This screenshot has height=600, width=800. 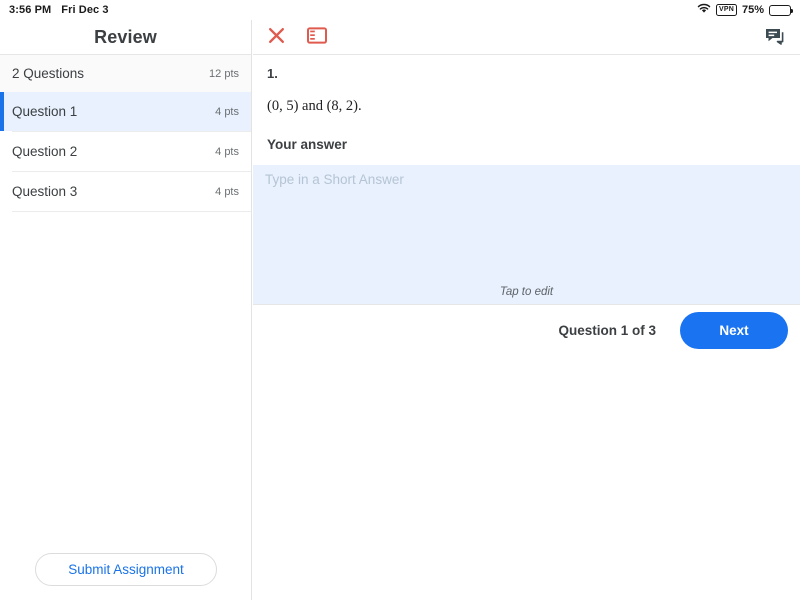 I want to click on submit-assignment-button: Submit Assignment, so click(x=126, y=569).